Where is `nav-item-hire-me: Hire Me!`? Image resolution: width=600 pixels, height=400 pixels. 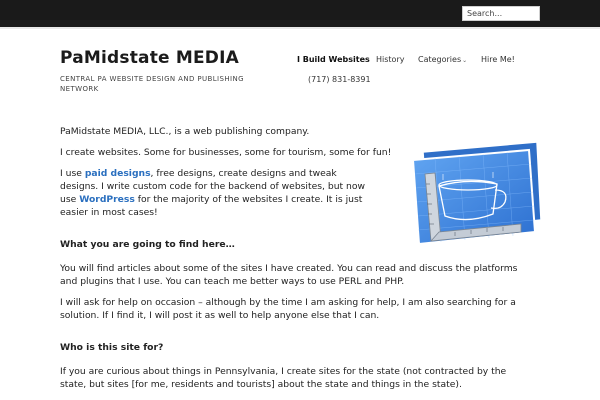
nav-item-hire-me: Hire Me! is located at coordinates (498, 59).